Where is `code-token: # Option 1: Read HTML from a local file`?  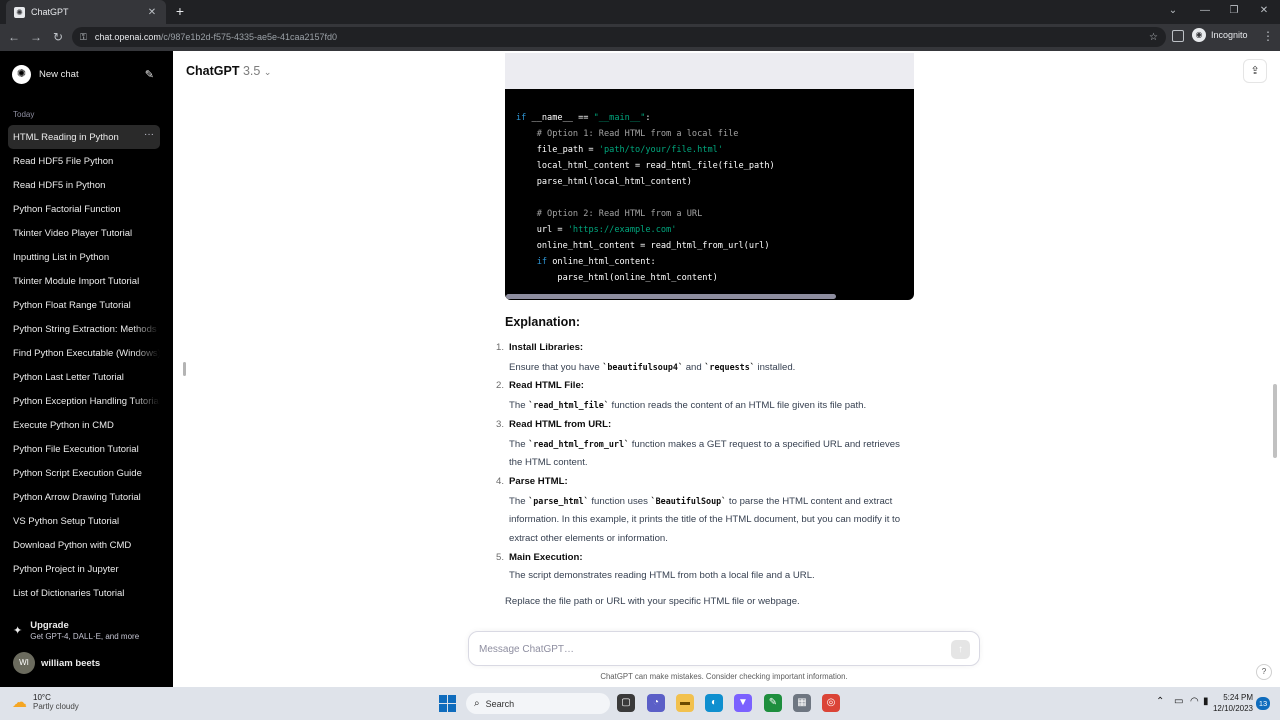
code-token: # Option 1: Read HTML from a local file is located at coordinates (637, 134).